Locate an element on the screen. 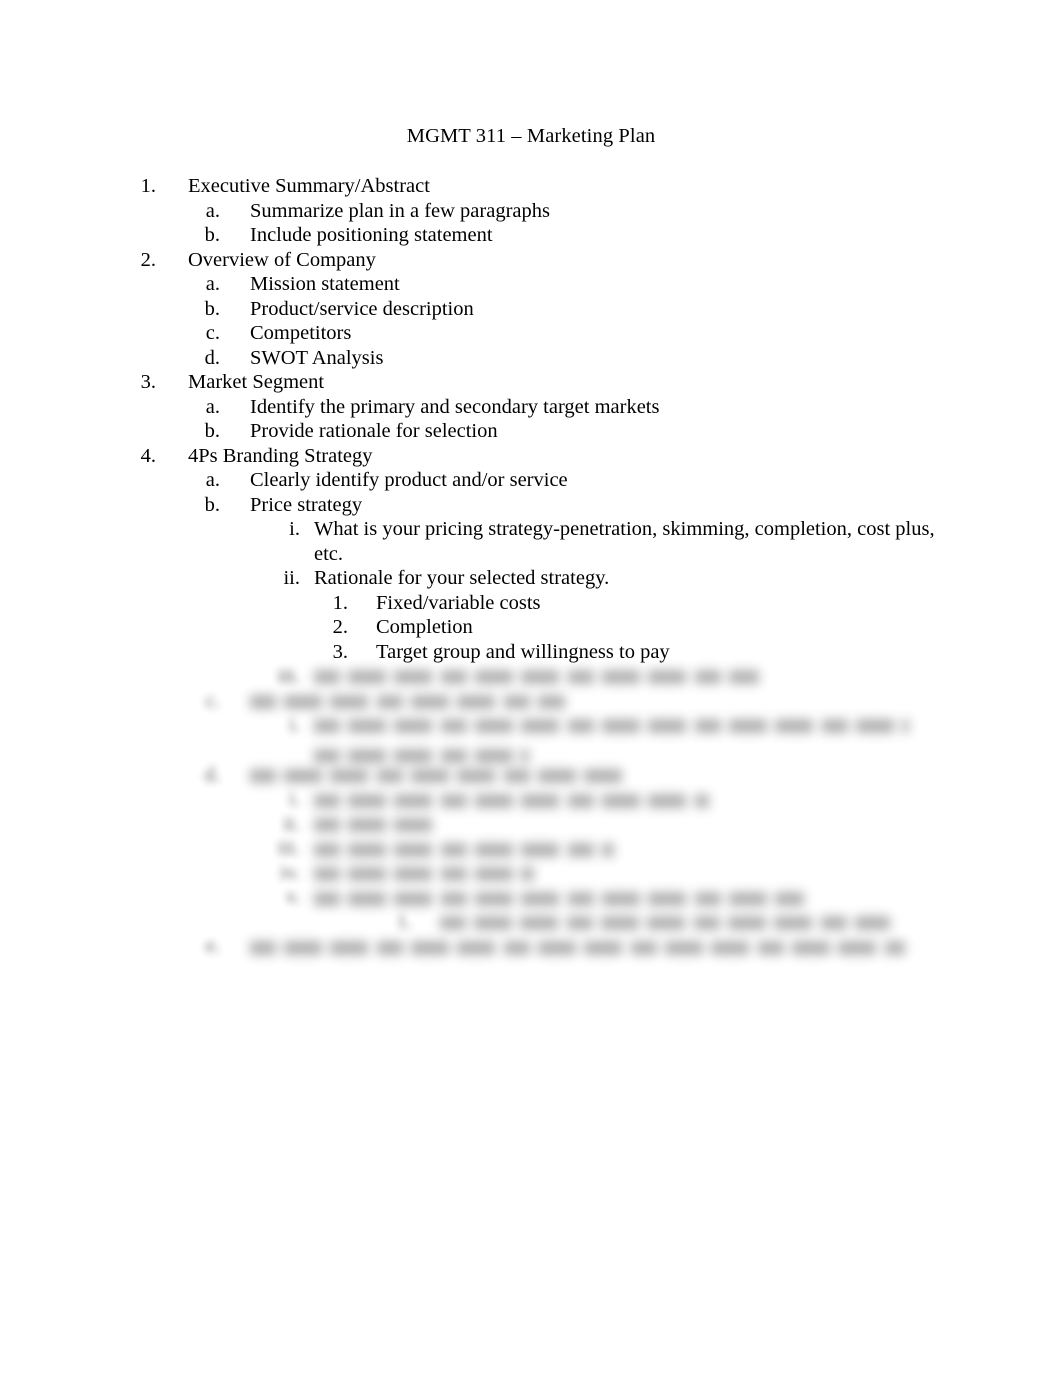 This screenshot has height=1377, width=1062. outline-item: b. Price strategy is located at coordinates (531, 505).